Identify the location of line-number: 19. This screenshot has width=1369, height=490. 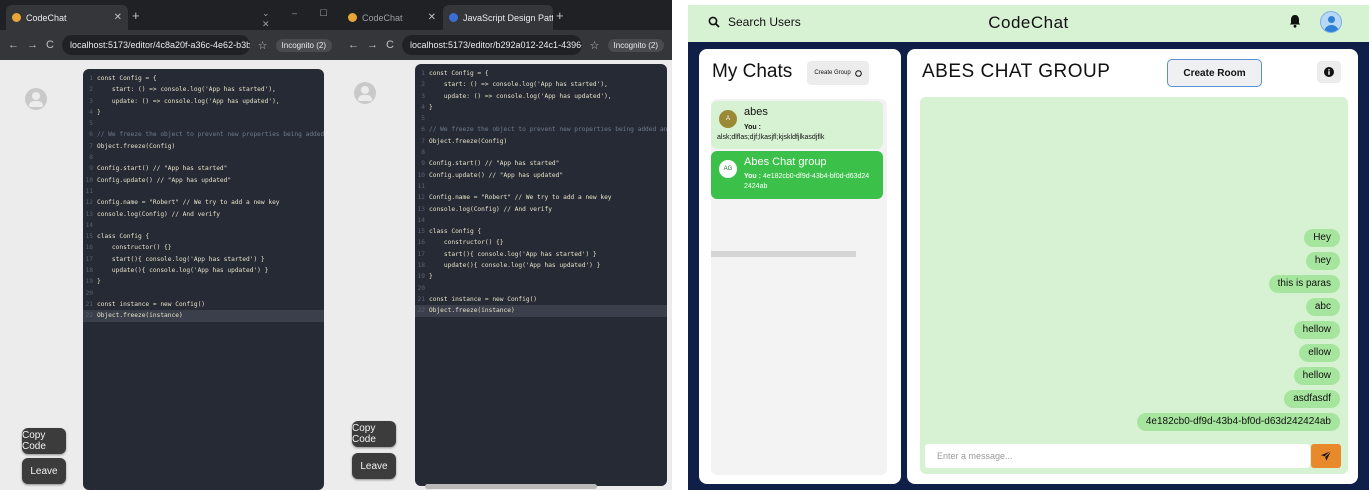
(421, 277).